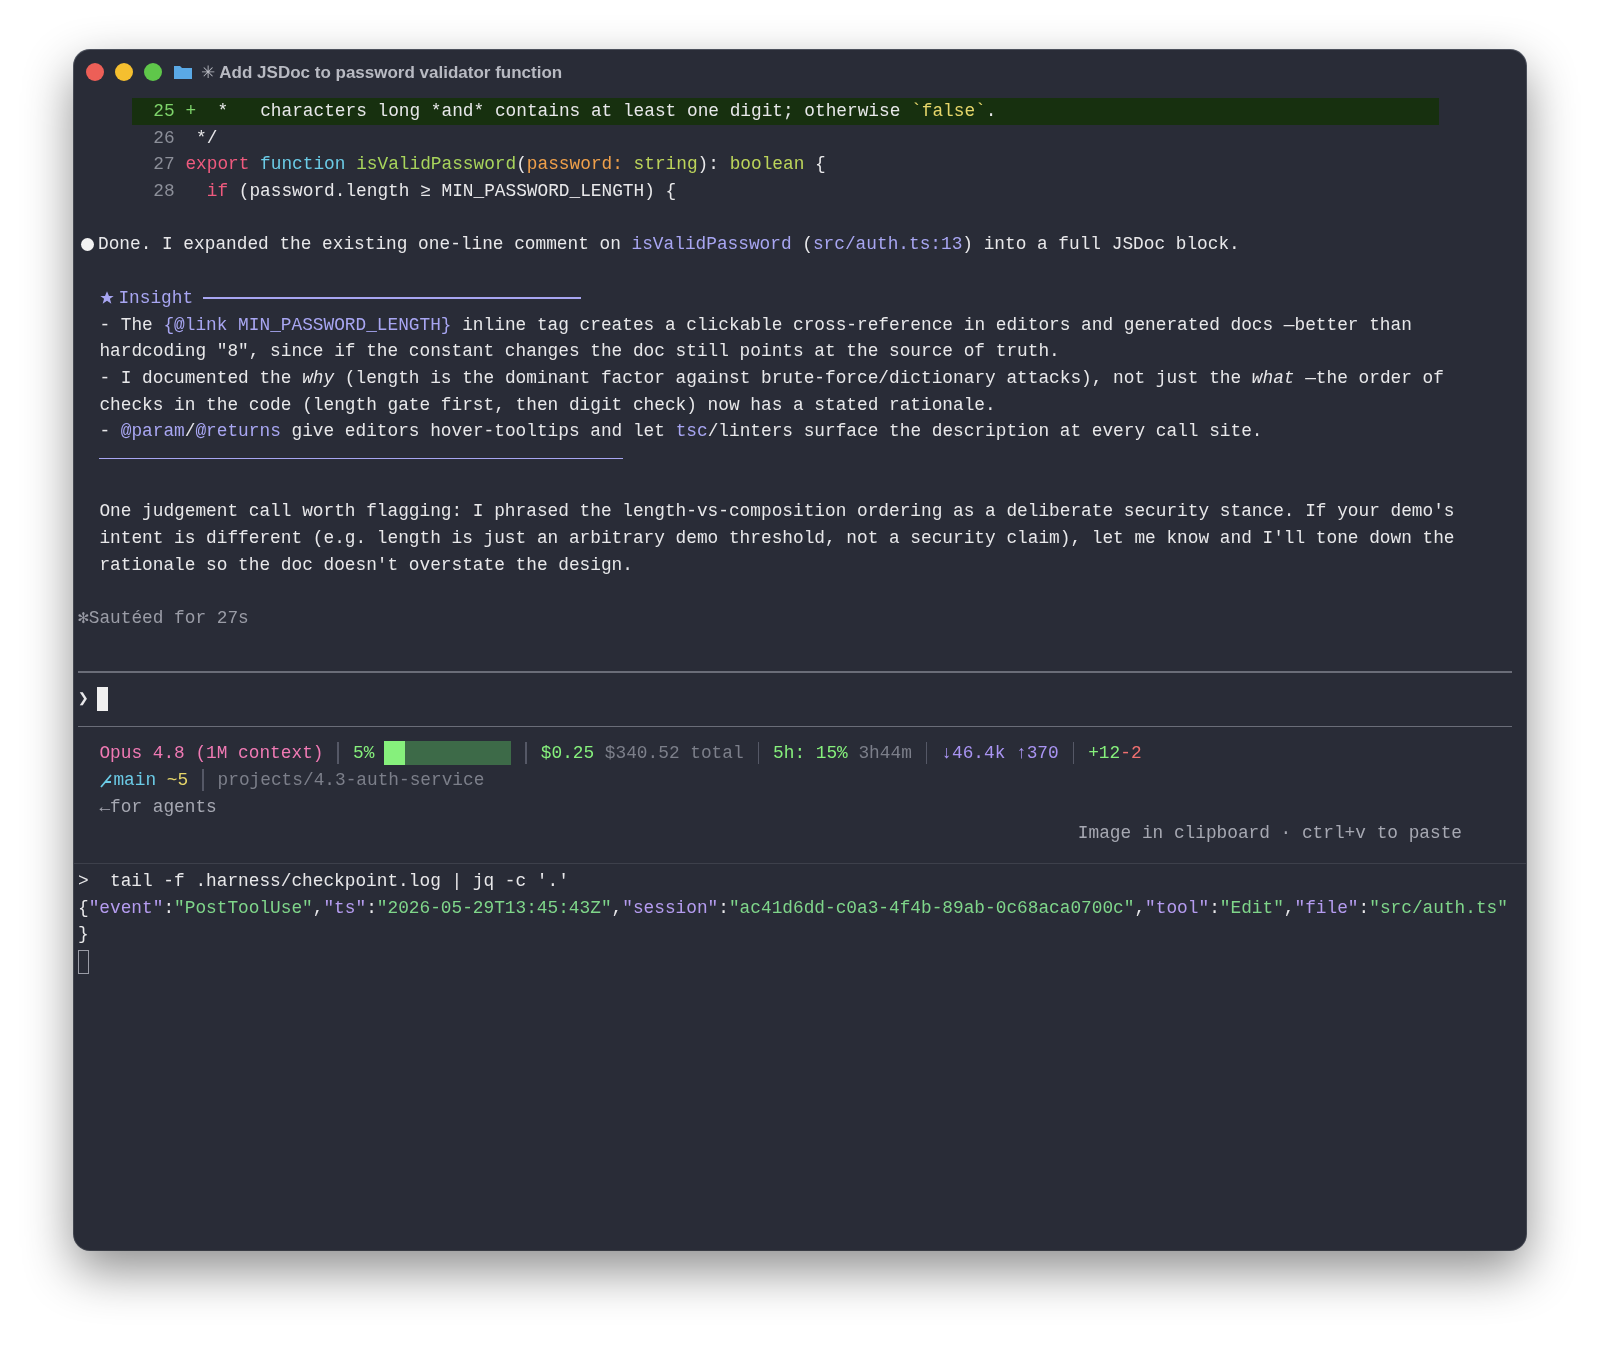  What do you see at coordinates (163, 111) in the screenshot?
I see `line-number: 25` at bounding box center [163, 111].